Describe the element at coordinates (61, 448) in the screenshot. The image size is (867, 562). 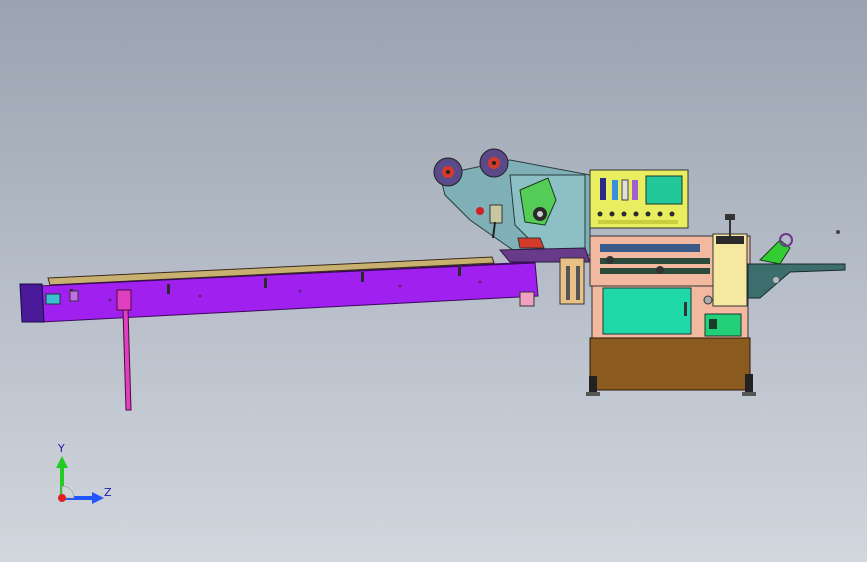
I see `y-axis-label: Y` at that location.